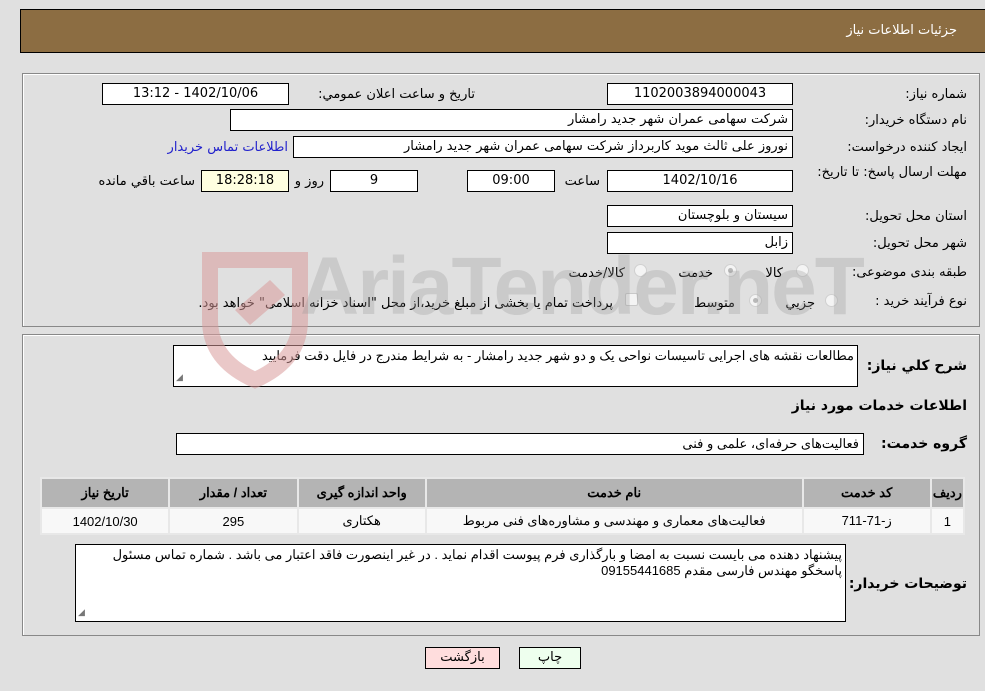 The image size is (985, 691). I want to click on buyer-contact-link: اطلاعات تماس خریدار, so click(228, 147).